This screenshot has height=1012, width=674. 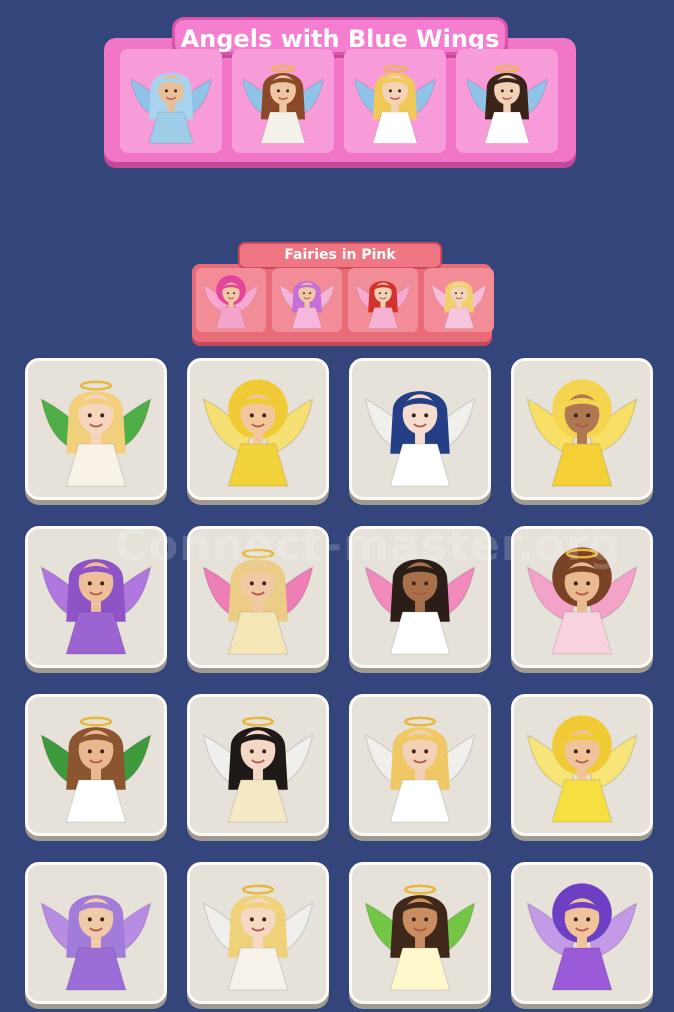 What do you see at coordinates (340, 89) in the screenshot?
I see `group-angels-with-blue-wings: Angels with Blue Wings` at bounding box center [340, 89].